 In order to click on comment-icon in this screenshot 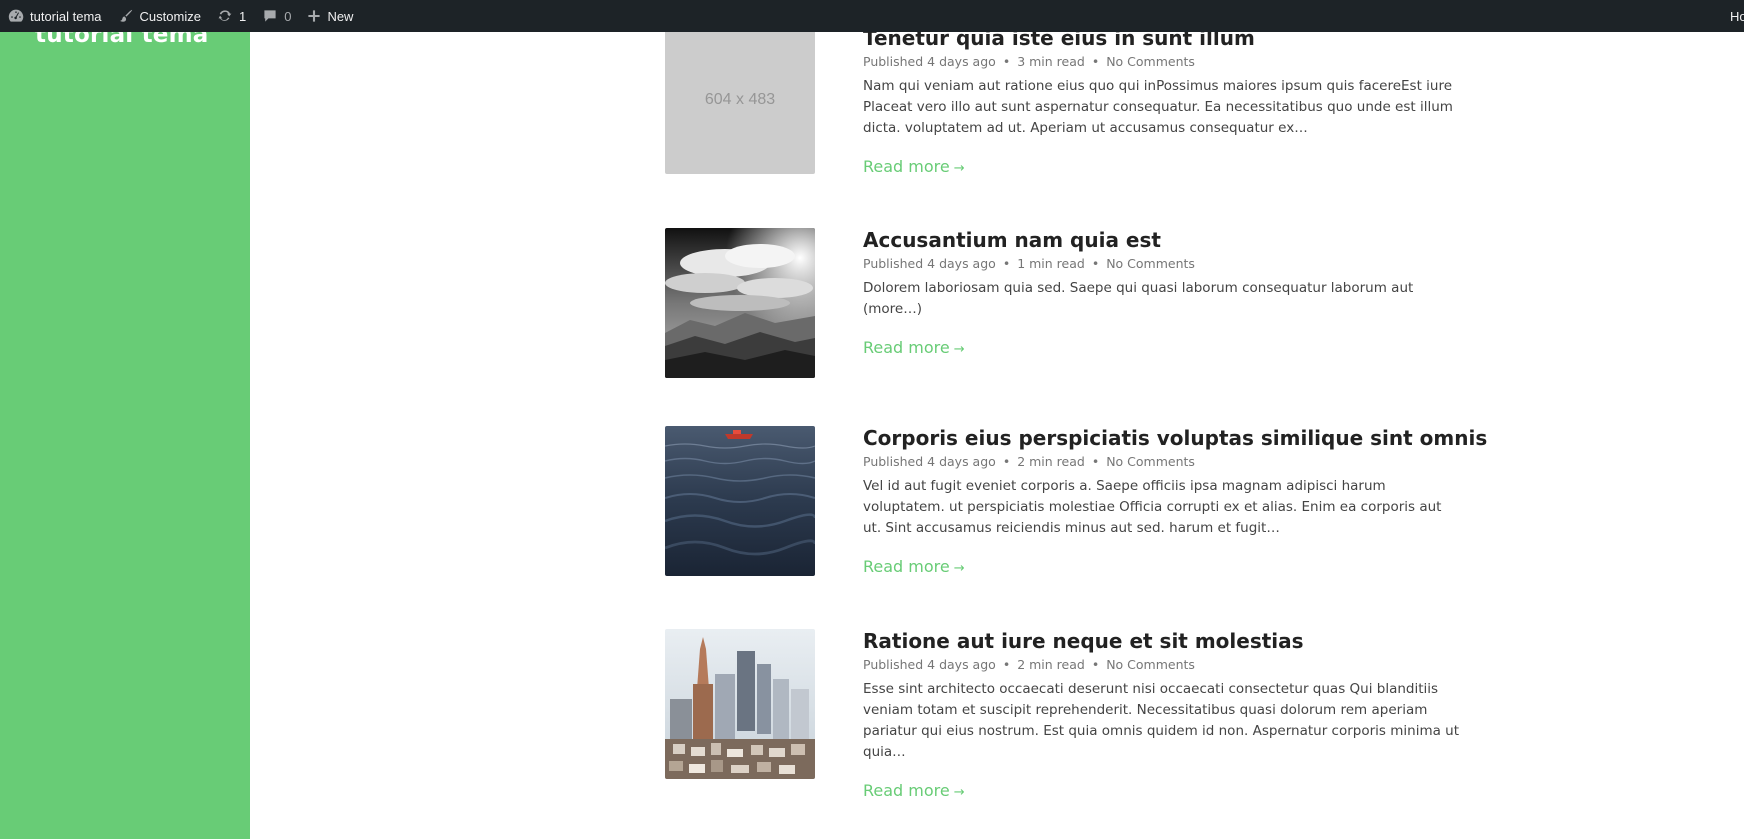, I will do `click(270, 16)`.